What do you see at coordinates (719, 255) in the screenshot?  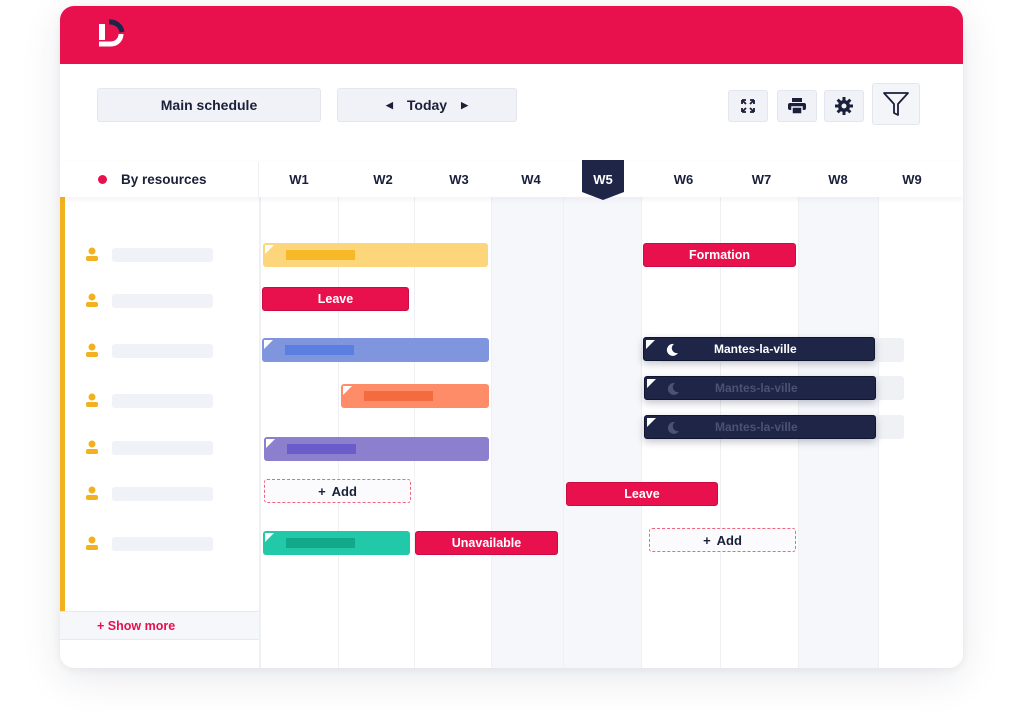 I see `event-formation: Formation` at bounding box center [719, 255].